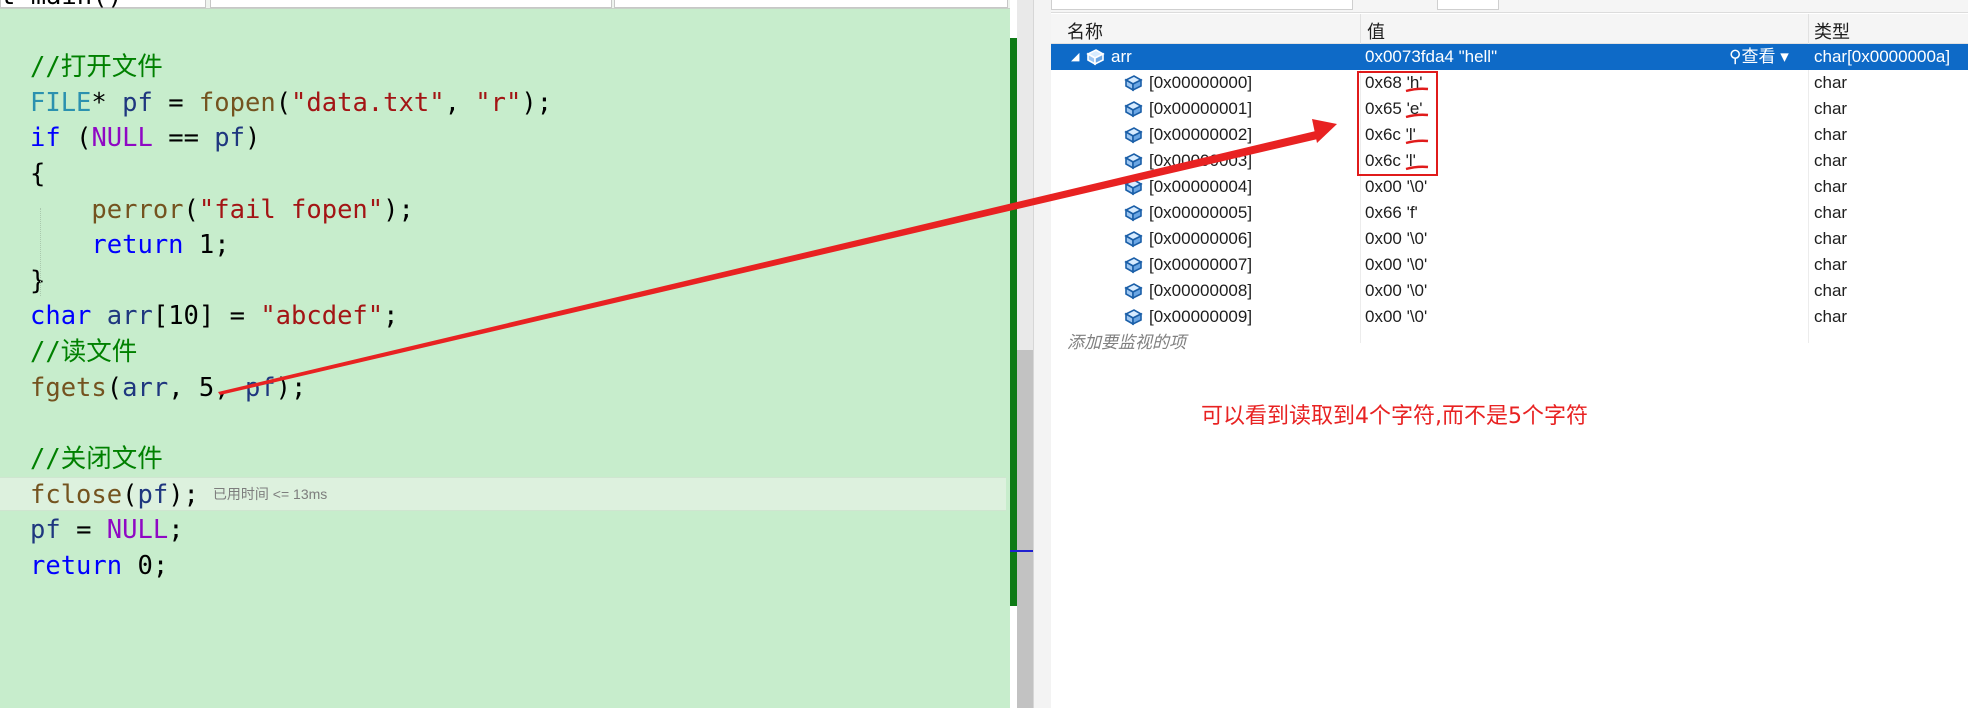  Describe the element at coordinates (460, 102) in the screenshot. I see `code-token: ,` at that location.